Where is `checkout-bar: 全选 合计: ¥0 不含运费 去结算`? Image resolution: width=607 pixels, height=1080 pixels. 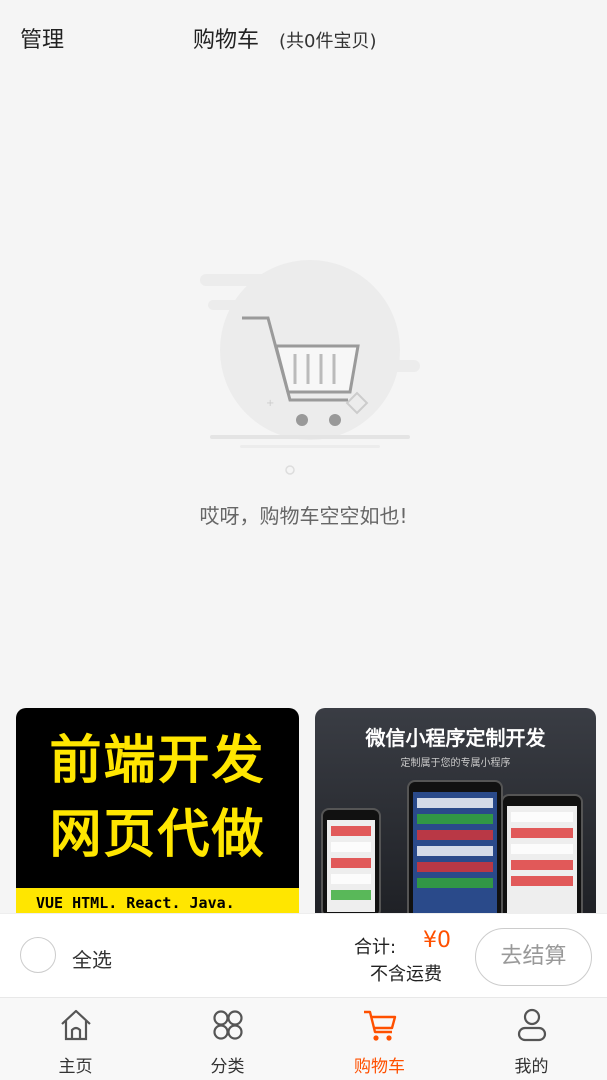 checkout-bar: 全选 合计: ¥0 不含运费 去结算 is located at coordinates (303, 955).